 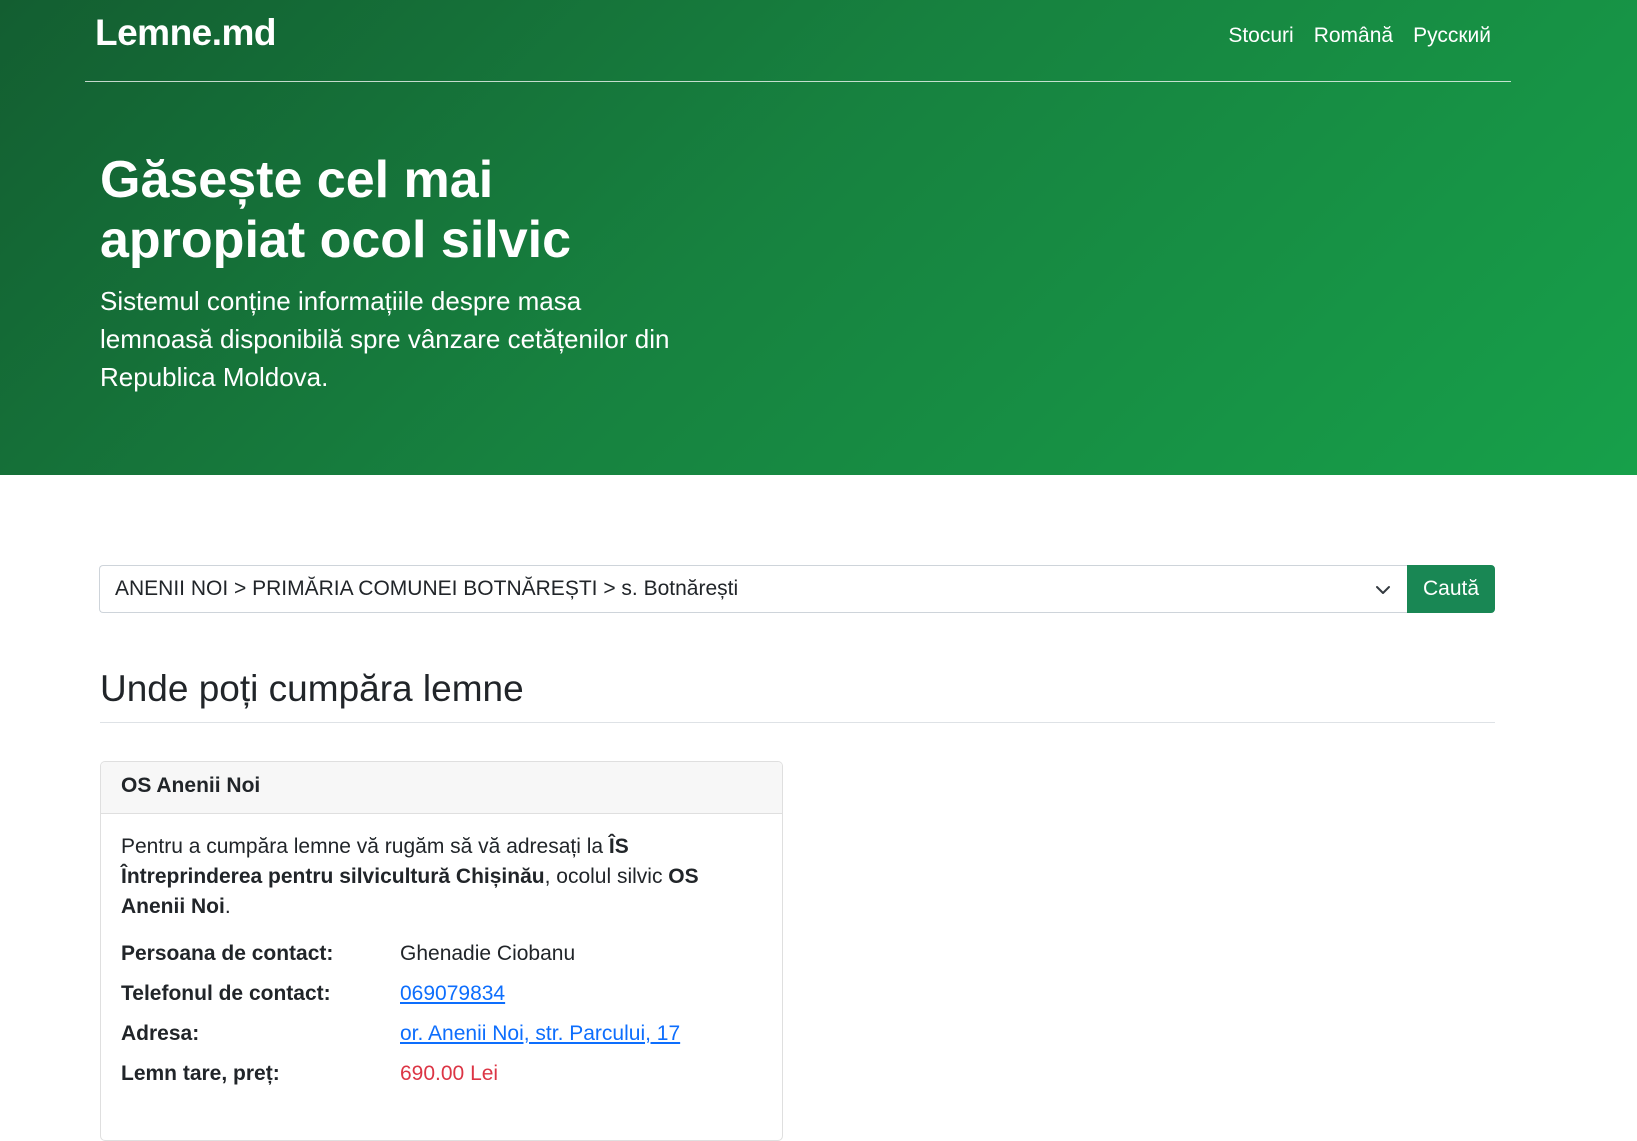 What do you see at coordinates (1451, 589) in the screenshot?
I see `search-button: Caută` at bounding box center [1451, 589].